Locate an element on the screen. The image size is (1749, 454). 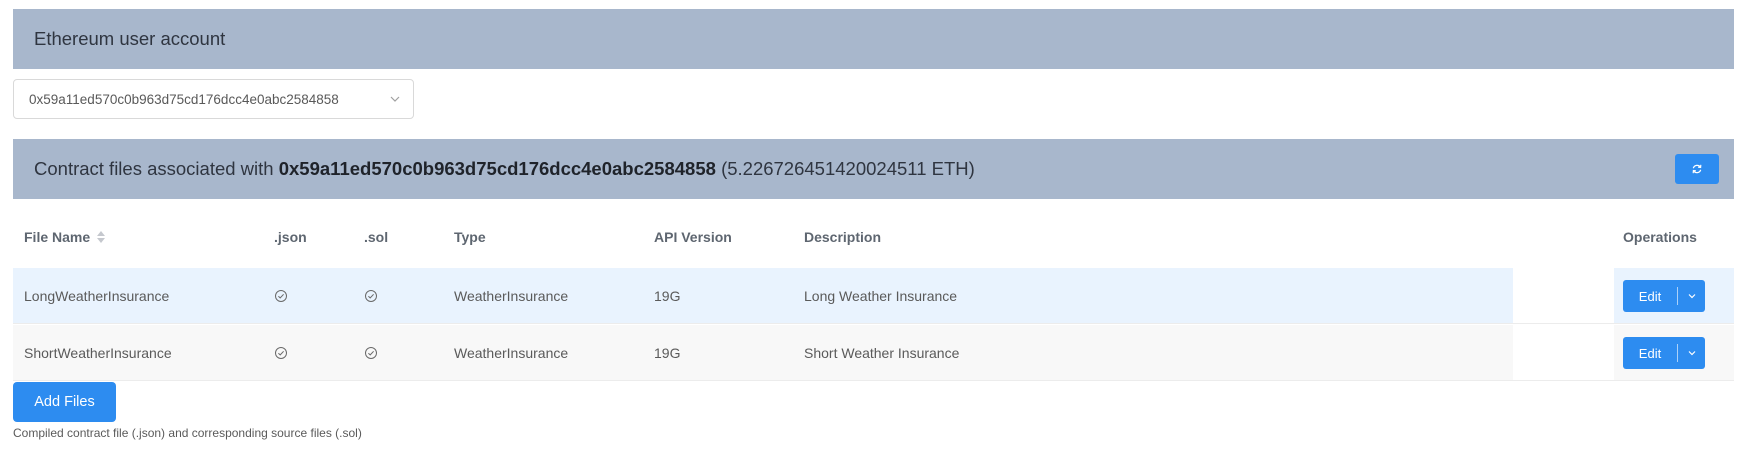
refresh-icon is located at coordinates (1697, 169).